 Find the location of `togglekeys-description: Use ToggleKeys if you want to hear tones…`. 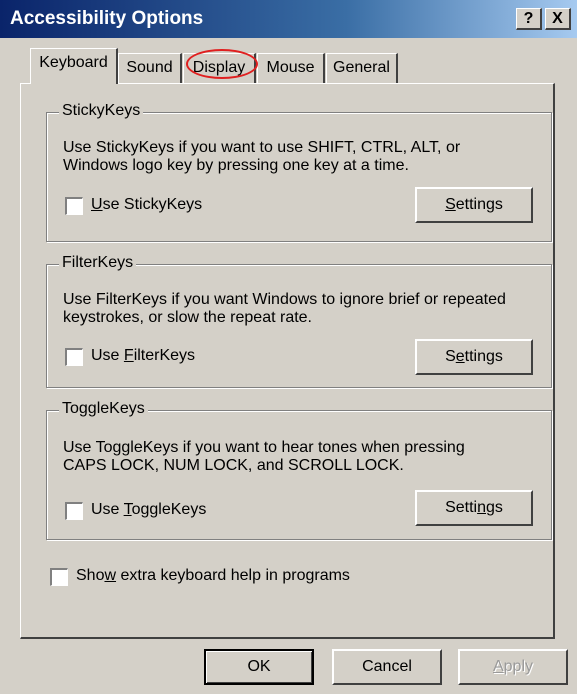

togglekeys-description: Use ToggleKeys if you want to hear tones… is located at coordinates (303, 457).